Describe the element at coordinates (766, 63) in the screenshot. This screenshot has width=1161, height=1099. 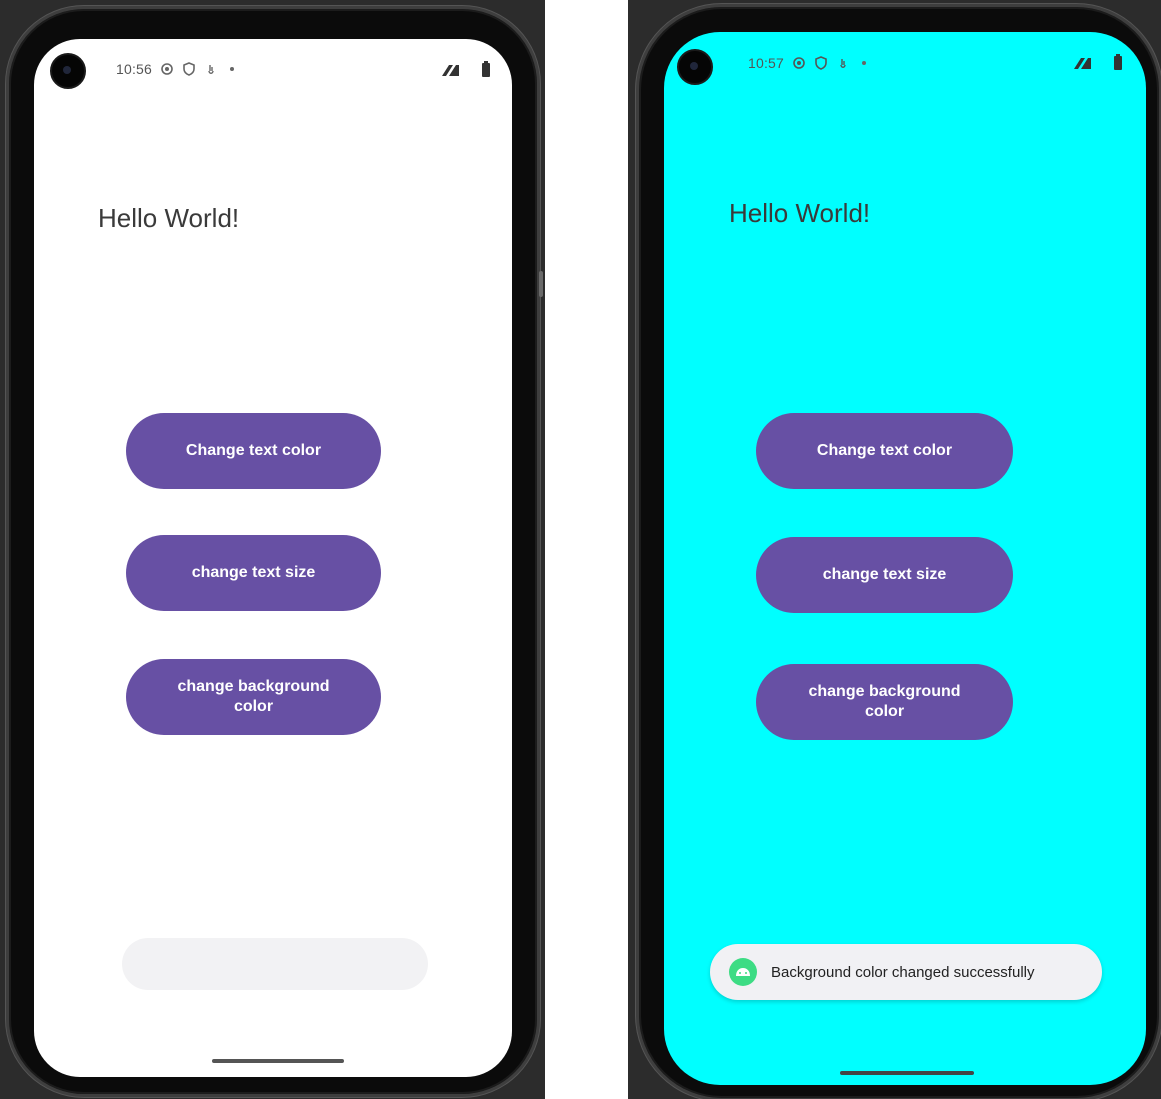
I see `status-time: 10:57` at that location.